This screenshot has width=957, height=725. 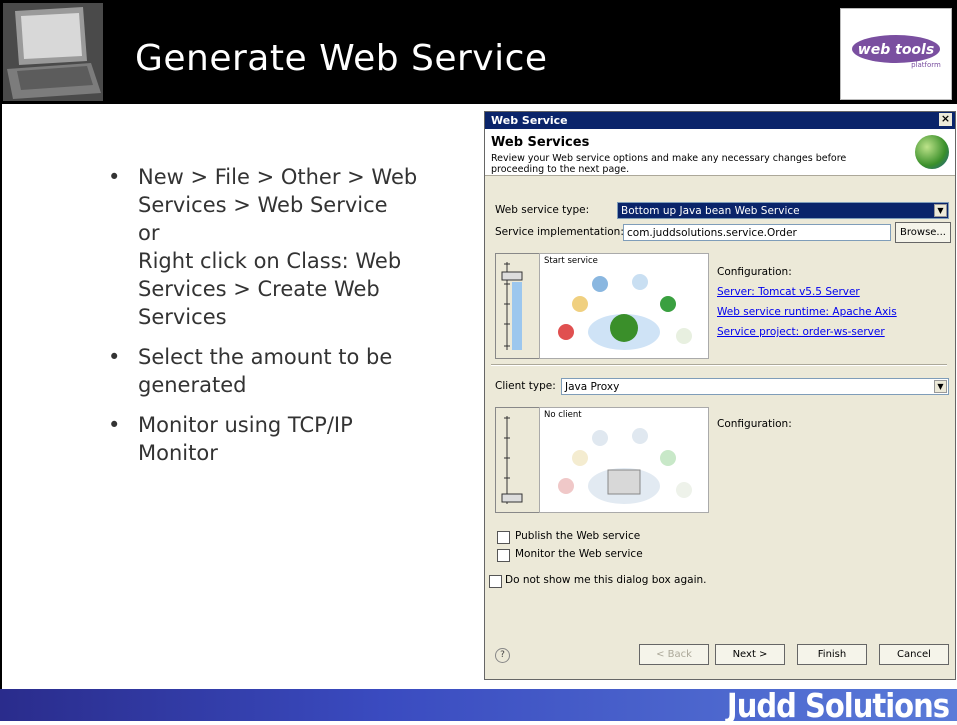 What do you see at coordinates (502, 655) in the screenshot?
I see `help-icon: ?` at bounding box center [502, 655].